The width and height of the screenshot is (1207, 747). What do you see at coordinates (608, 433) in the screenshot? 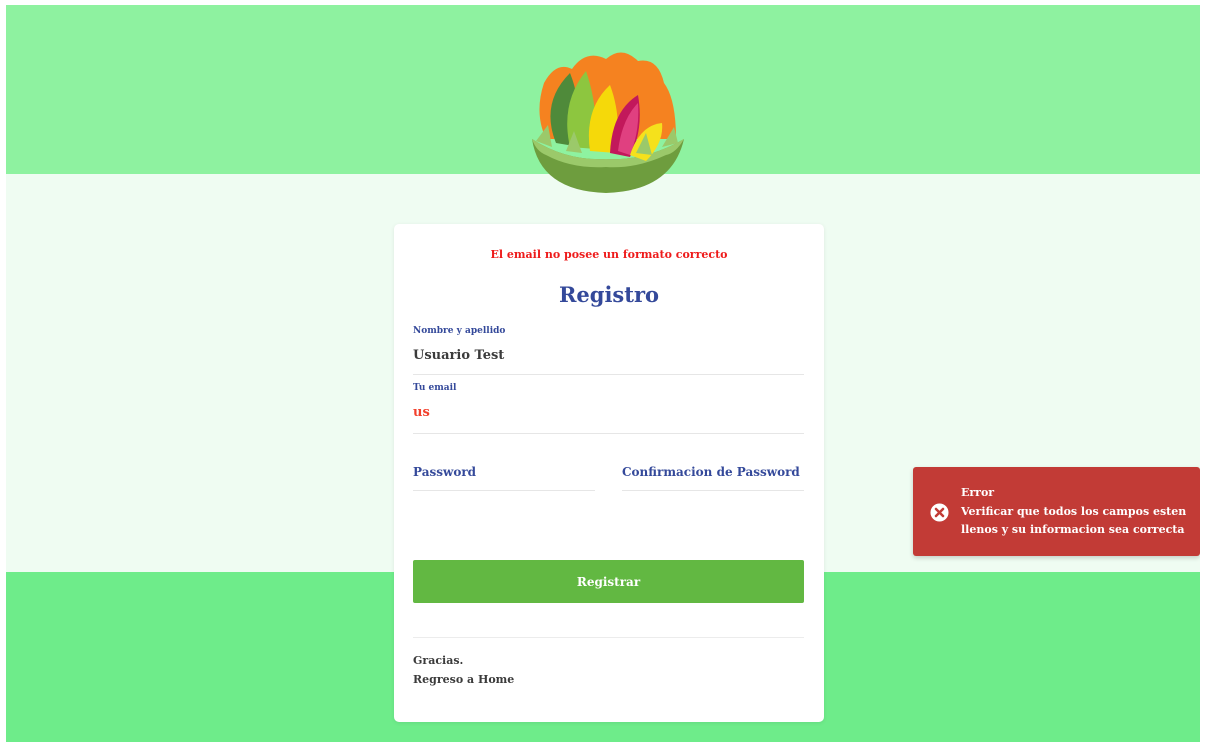
I see `email-field-underline` at bounding box center [608, 433].